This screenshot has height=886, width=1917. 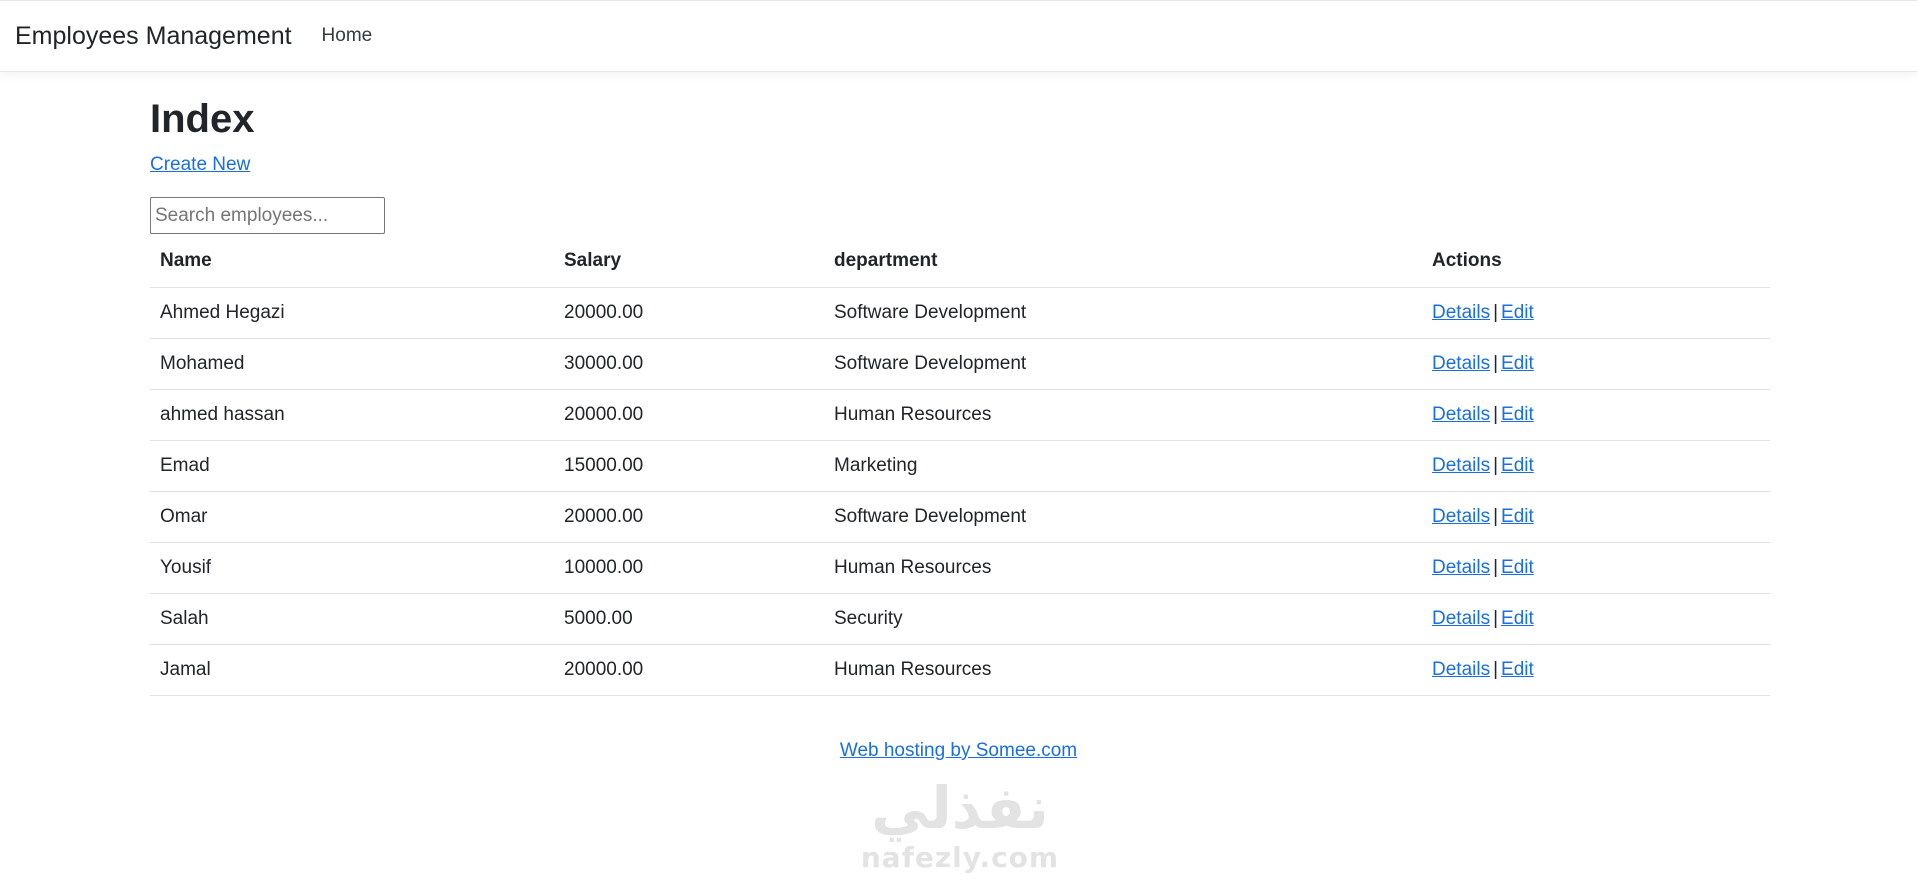 What do you see at coordinates (347, 36) in the screenshot?
I see `nav-link-home: Home` at bounding box center [347, 36].